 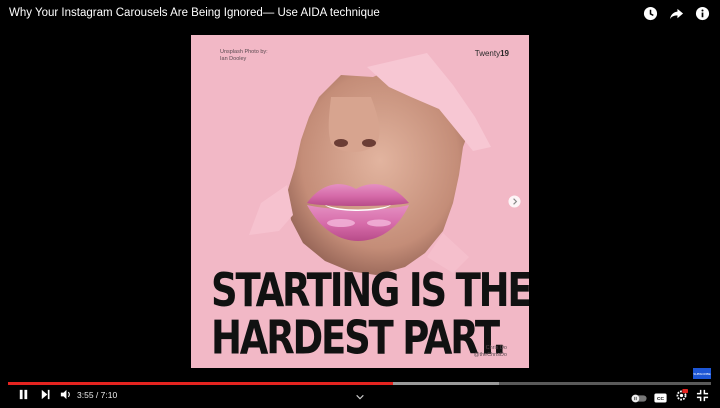 I want to click on duration: 7:10, so click(x=109, y=395).